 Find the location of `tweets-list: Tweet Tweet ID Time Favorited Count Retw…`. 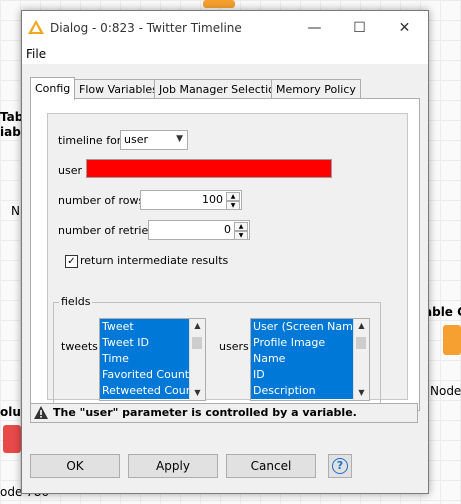

tweets-list: Tweet Tweet ID Time Favorited Count Retw… is located at coordinates (152, 359).